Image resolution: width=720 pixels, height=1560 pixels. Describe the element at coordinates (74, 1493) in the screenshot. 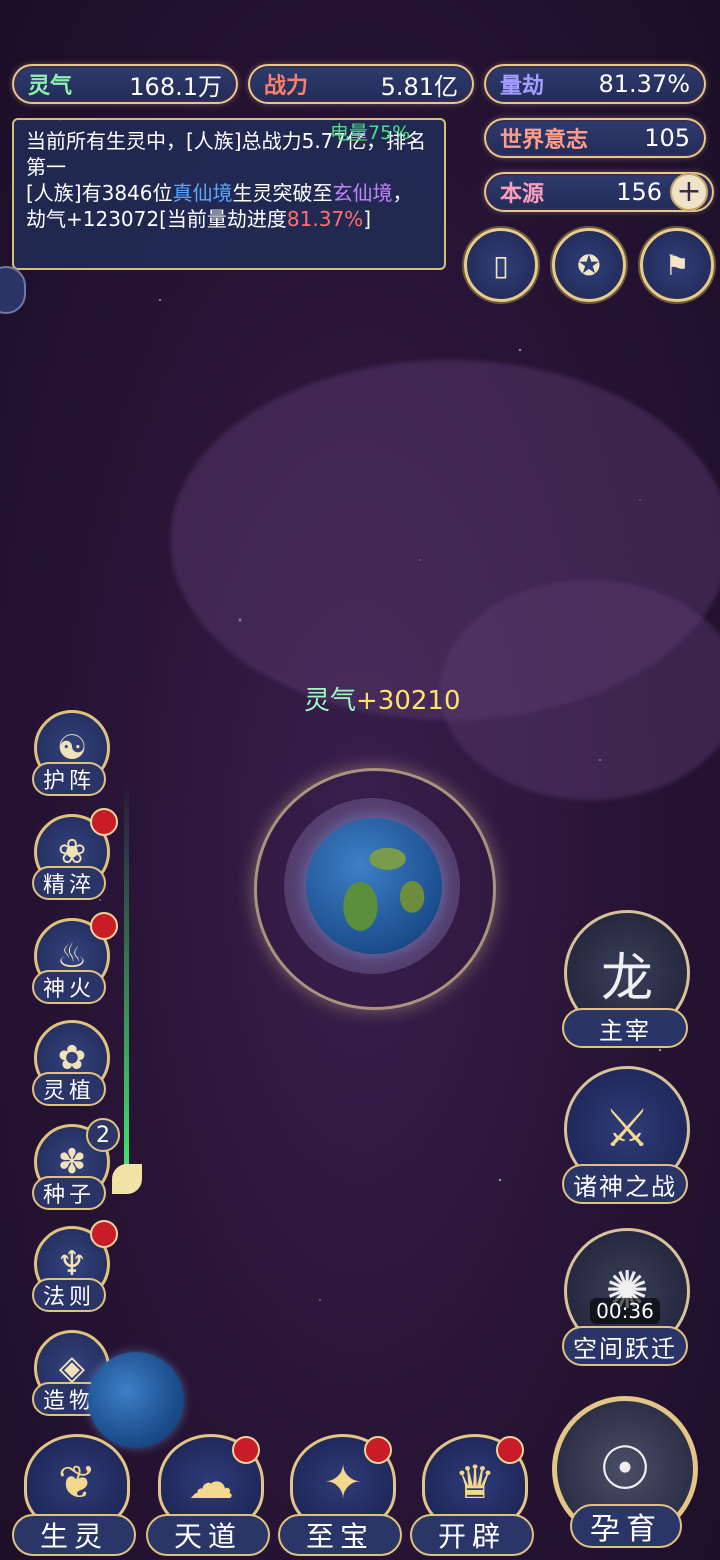

I see `tab-sheng-ling: ❦ 生灵` at that location.